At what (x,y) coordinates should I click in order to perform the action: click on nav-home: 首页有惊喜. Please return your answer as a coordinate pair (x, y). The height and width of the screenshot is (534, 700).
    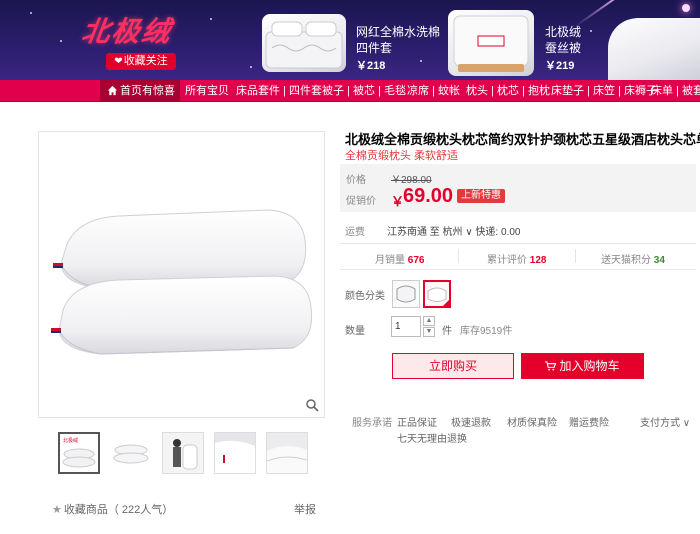
    Looking at the image, I should click on (140, 91).